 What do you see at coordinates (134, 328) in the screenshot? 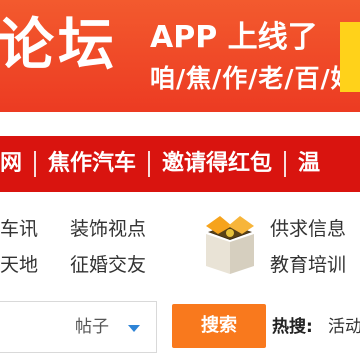
I see `chevron-down-icon` at bounding box center [134, 328].